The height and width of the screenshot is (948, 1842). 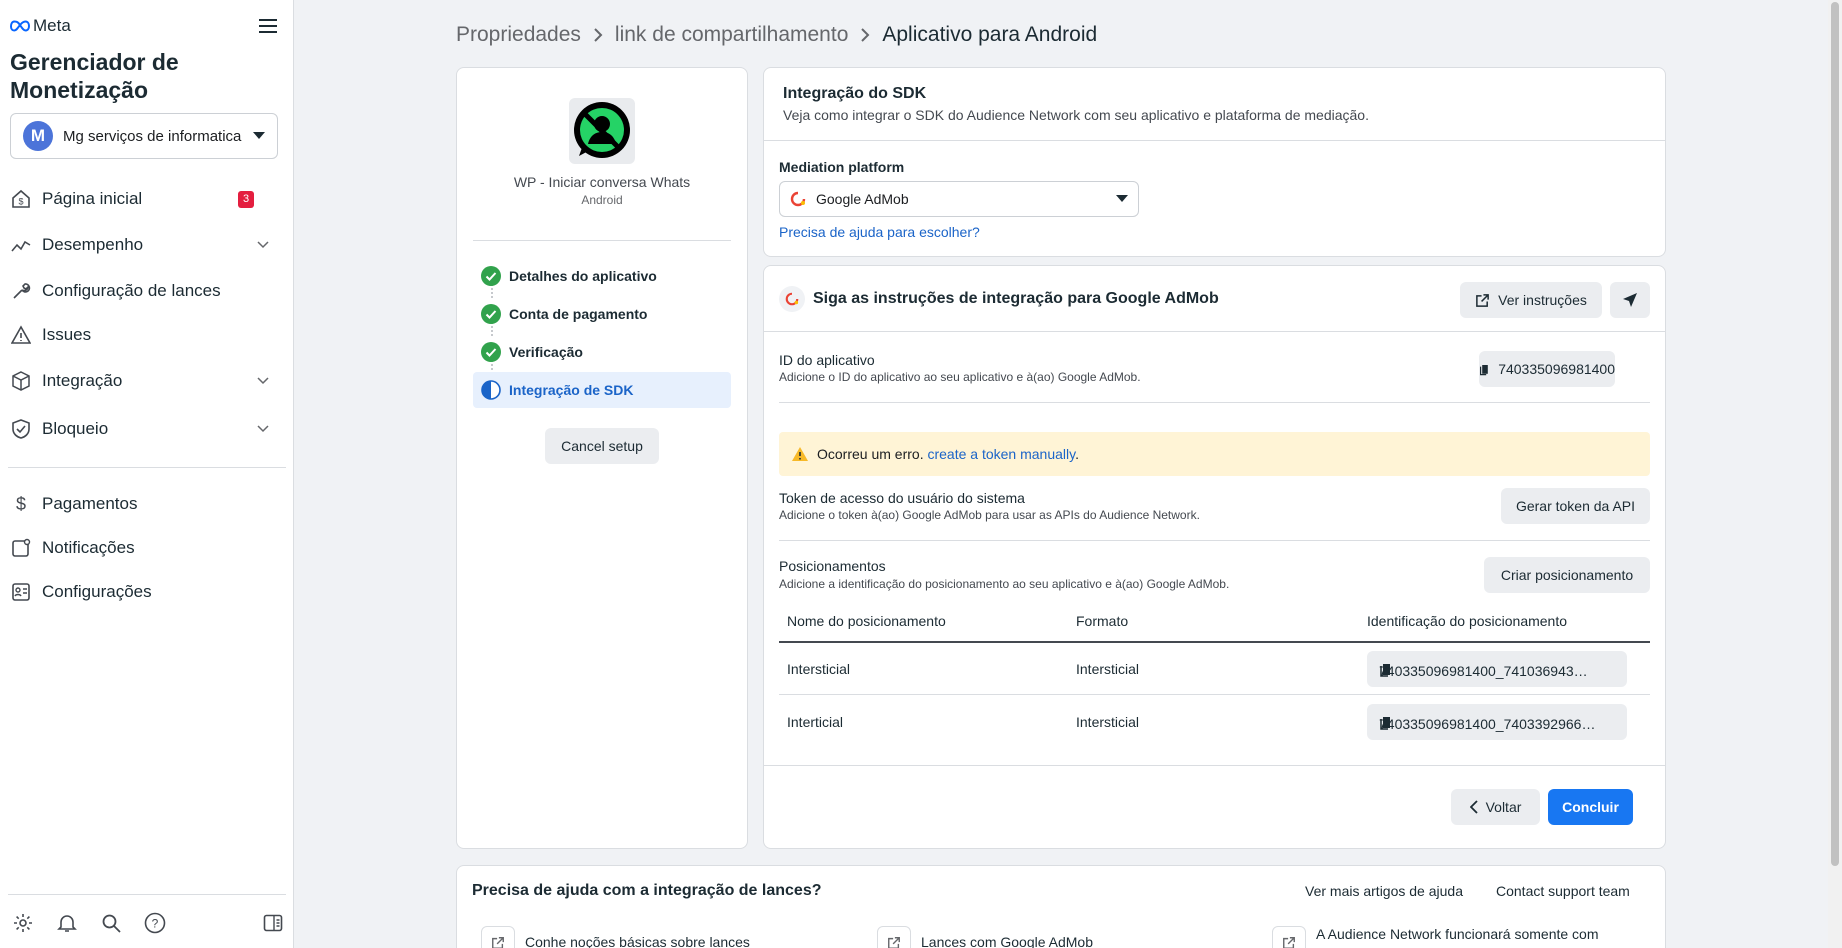 What do you see at coordinates (21, 291) in the screenshot?
I see `wrench-icon` at bounding box center [21, 291].